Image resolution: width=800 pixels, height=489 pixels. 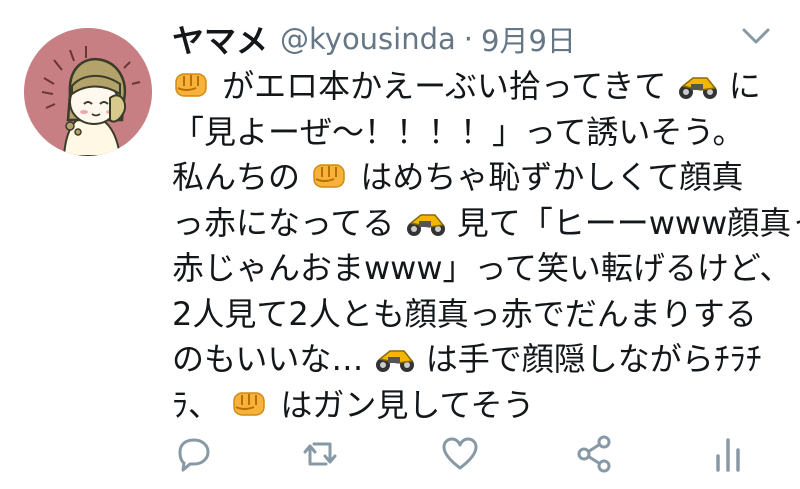 What do you see at coordinates (368, 39) in the screenshot?
I see `username-handle: @kyousinda` at bounding box center [368, 39].